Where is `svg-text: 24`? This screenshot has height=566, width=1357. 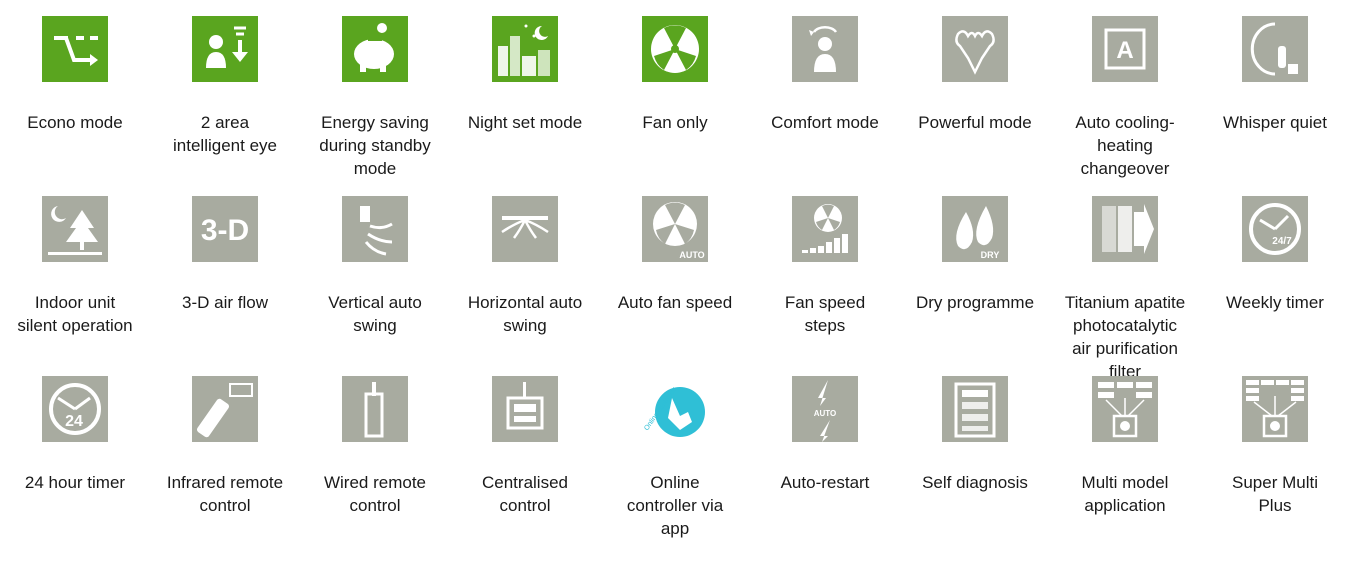 svg-text: 24 is located at coordinates (74, 421).